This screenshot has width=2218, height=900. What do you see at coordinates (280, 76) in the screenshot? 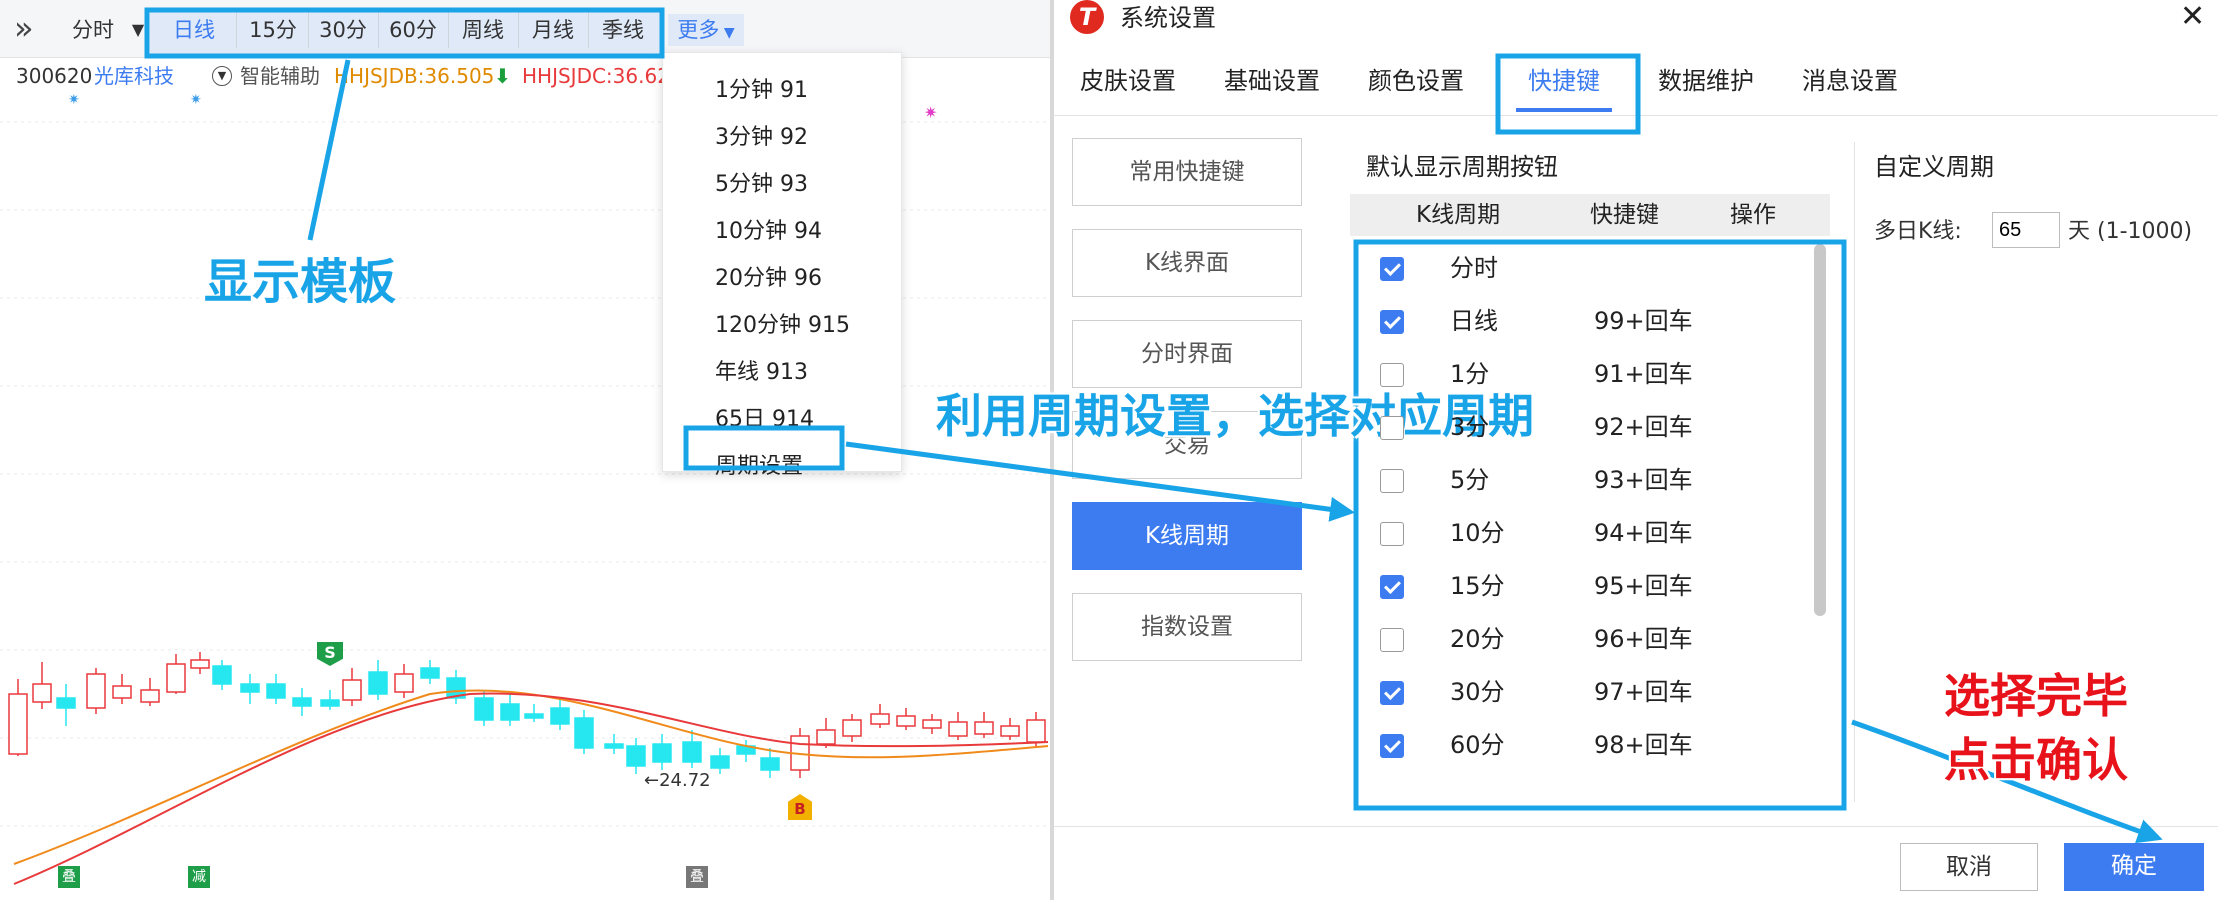
I see `assist-label: 智能辅助` at bounding box center [280, 76].